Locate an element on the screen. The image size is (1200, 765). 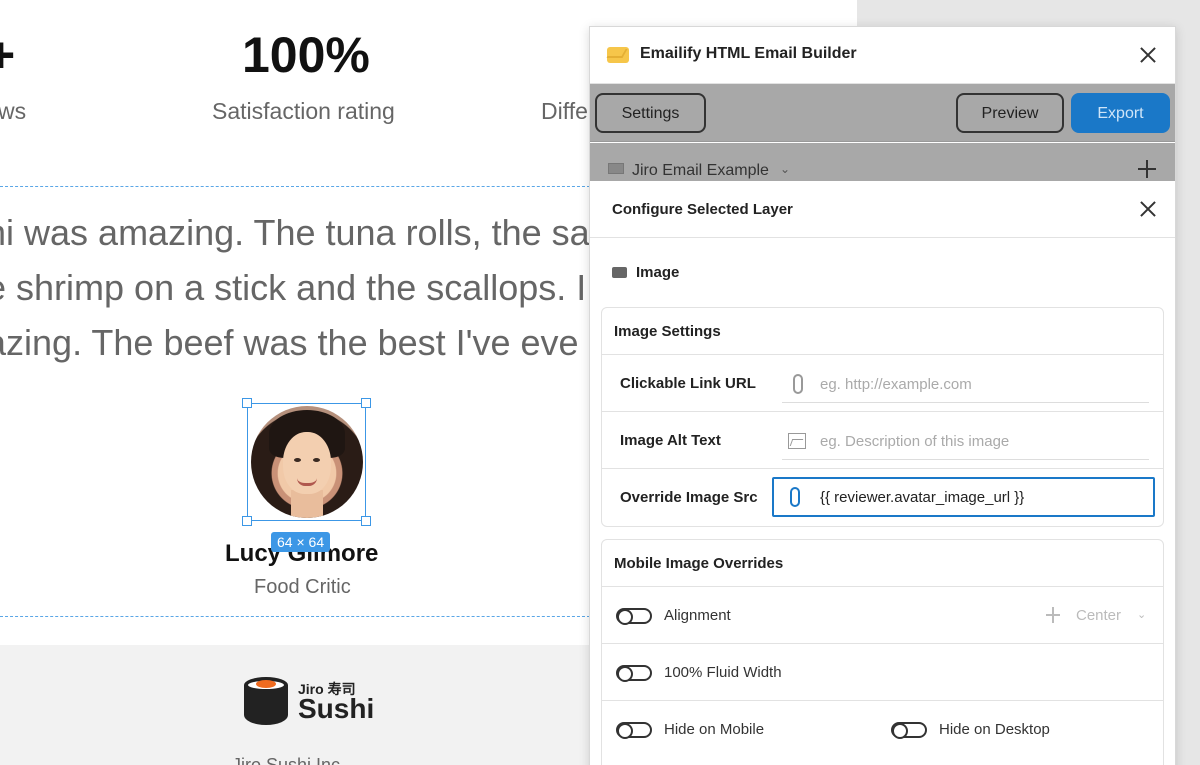
project-selector-bar: Jiro Email Example ⌄ is located at coordinates (882, 162).